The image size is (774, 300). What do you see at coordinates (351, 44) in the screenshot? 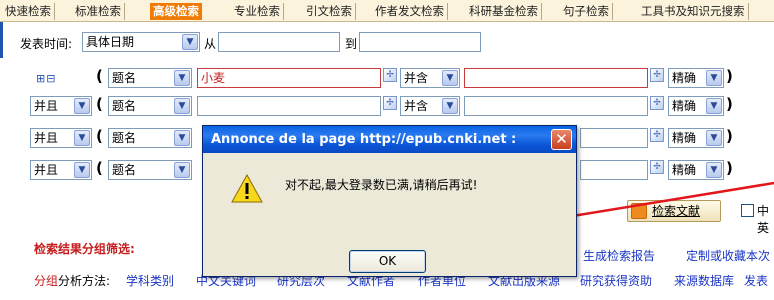
I see `to-label: 到` at bounding box center [351, 44].